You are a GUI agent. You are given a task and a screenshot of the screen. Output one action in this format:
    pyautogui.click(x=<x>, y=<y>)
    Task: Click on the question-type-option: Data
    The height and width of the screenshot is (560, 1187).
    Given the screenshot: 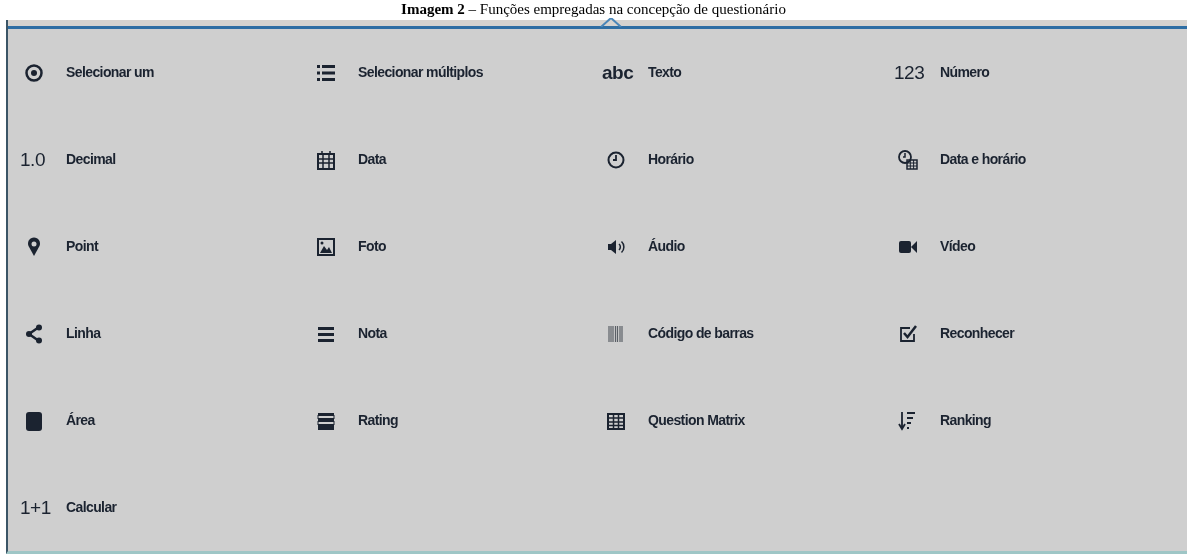 What is the action you would take?
    pyautogui.click(x=372, y=159)
    